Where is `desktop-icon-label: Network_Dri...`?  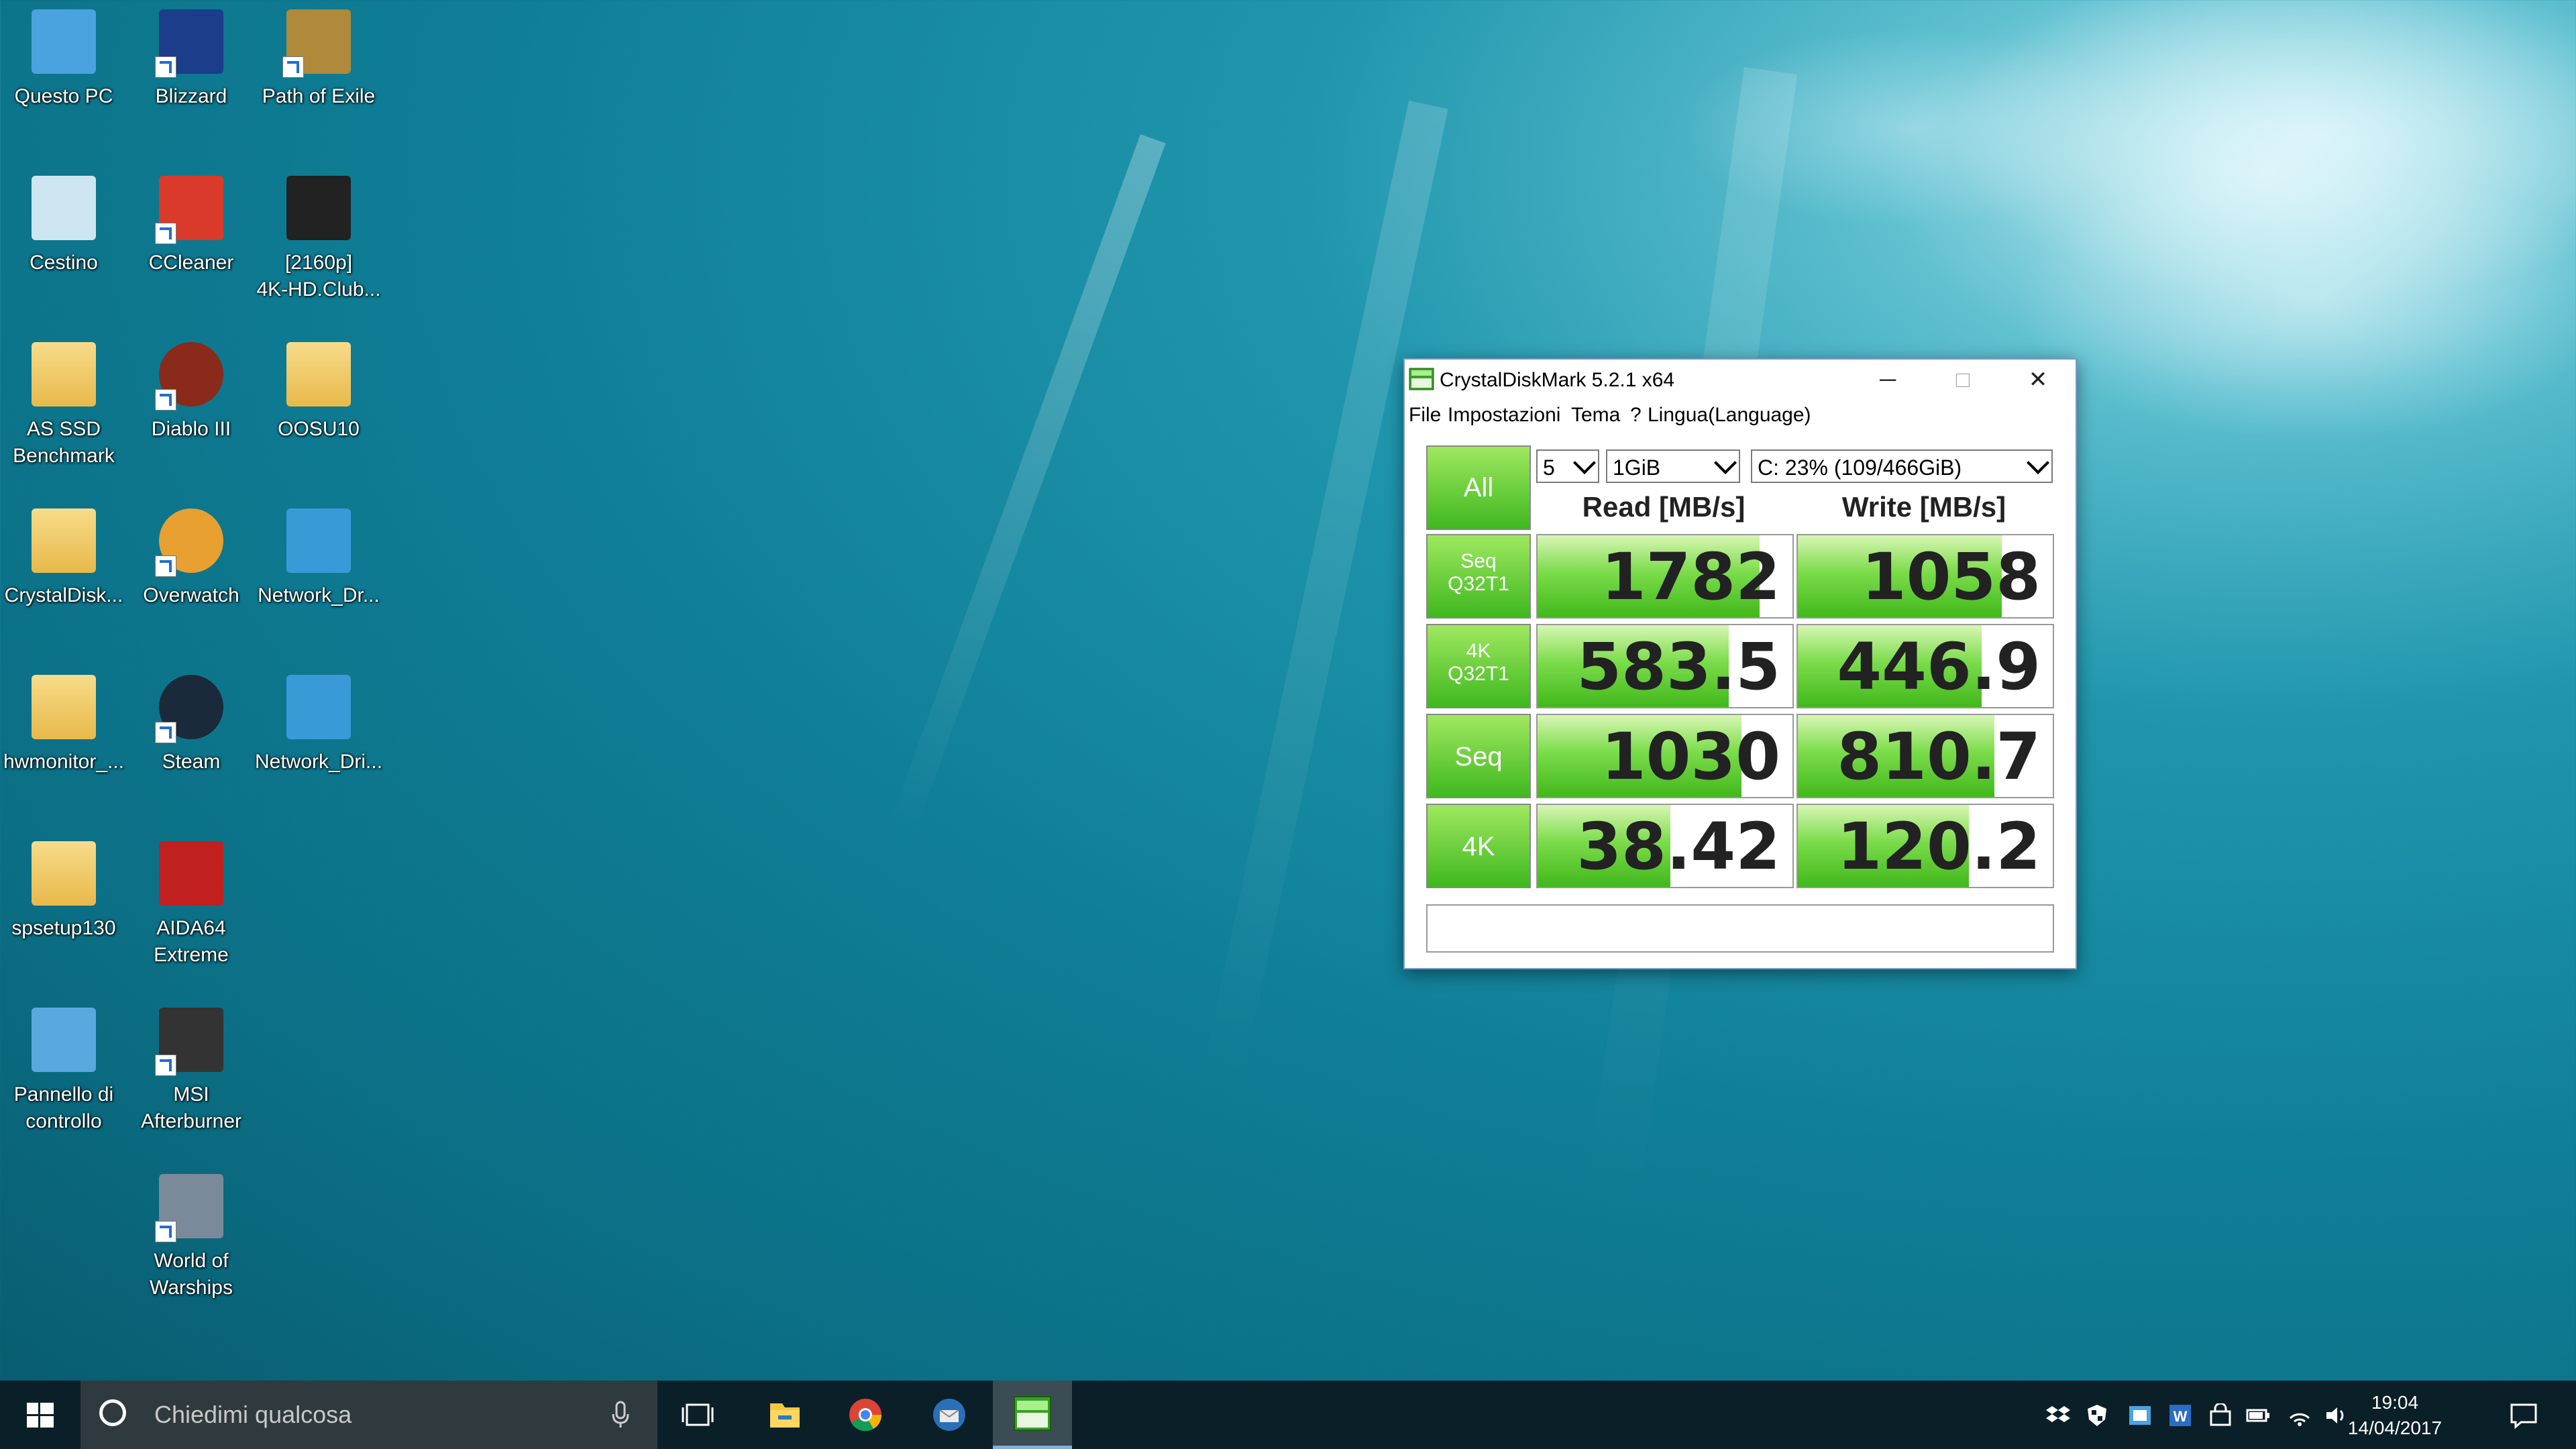
desktop-icon-label: Network_Dri... is located at coordinates (319, 762).